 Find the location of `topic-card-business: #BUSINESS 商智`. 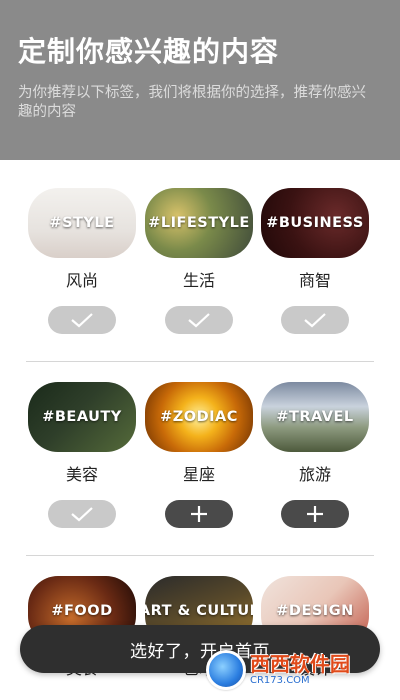

topic-card-business: #BUSINESS 商智 is located at coordinates (315, 261).